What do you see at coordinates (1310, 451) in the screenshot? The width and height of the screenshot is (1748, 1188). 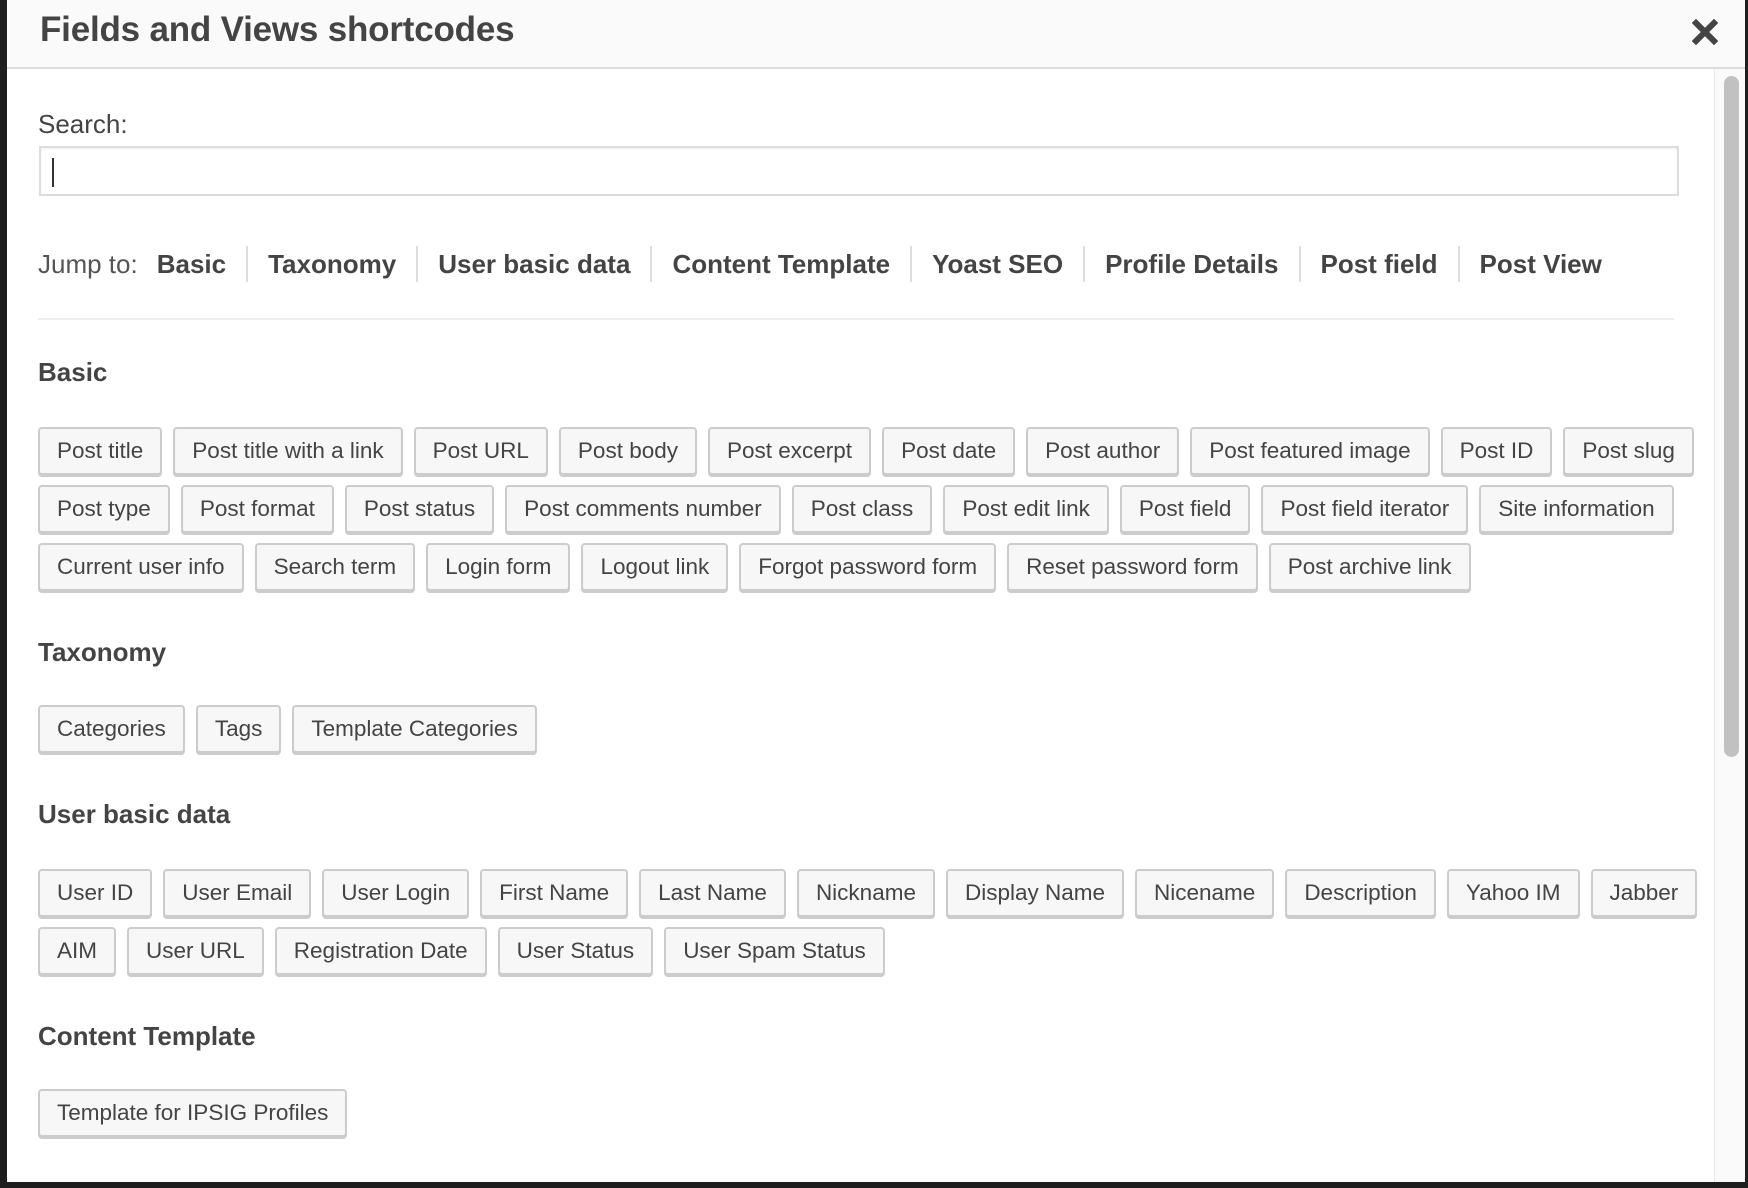 I see `shortcode-button-post-featured-image: Post featured image` at bounding box center [1310, 451].